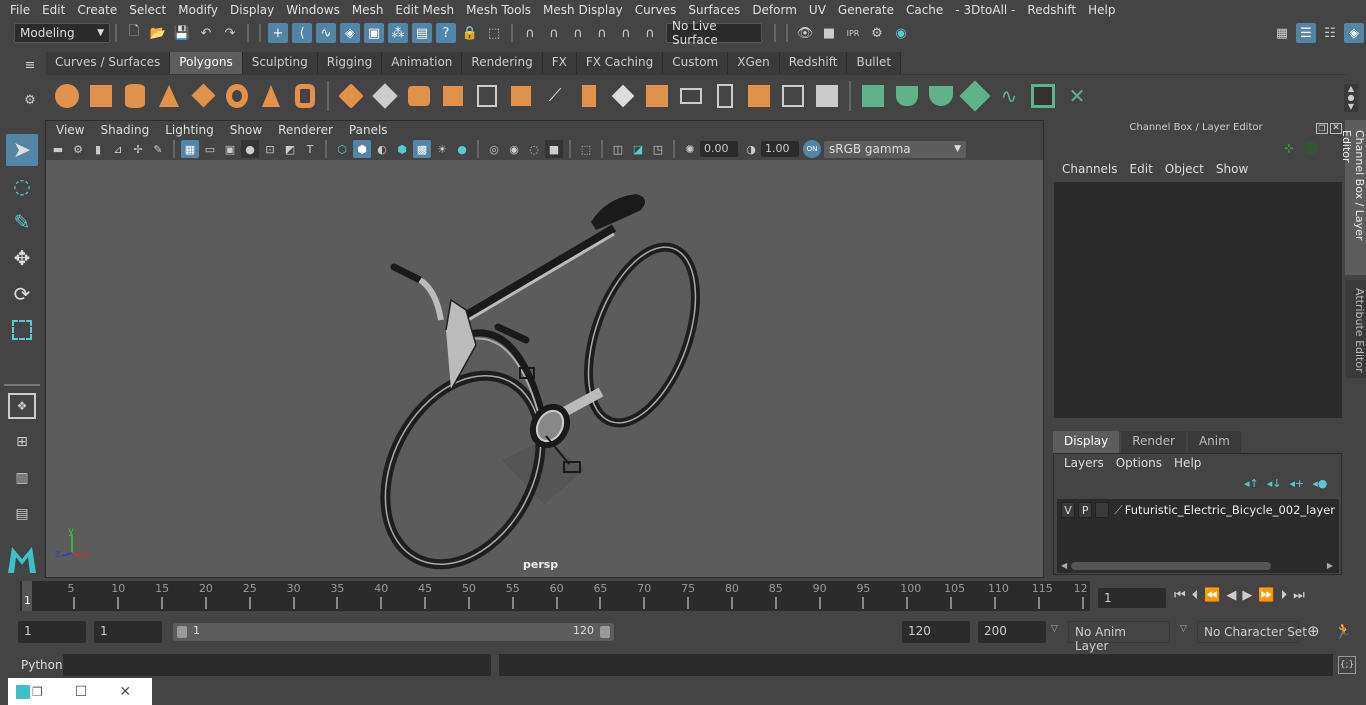 The height and width of the screenshot is (705, 1366). Describe the element at coordinates (470, 33) in the screenshot. I see `lock-icon: 🔒` at that location.